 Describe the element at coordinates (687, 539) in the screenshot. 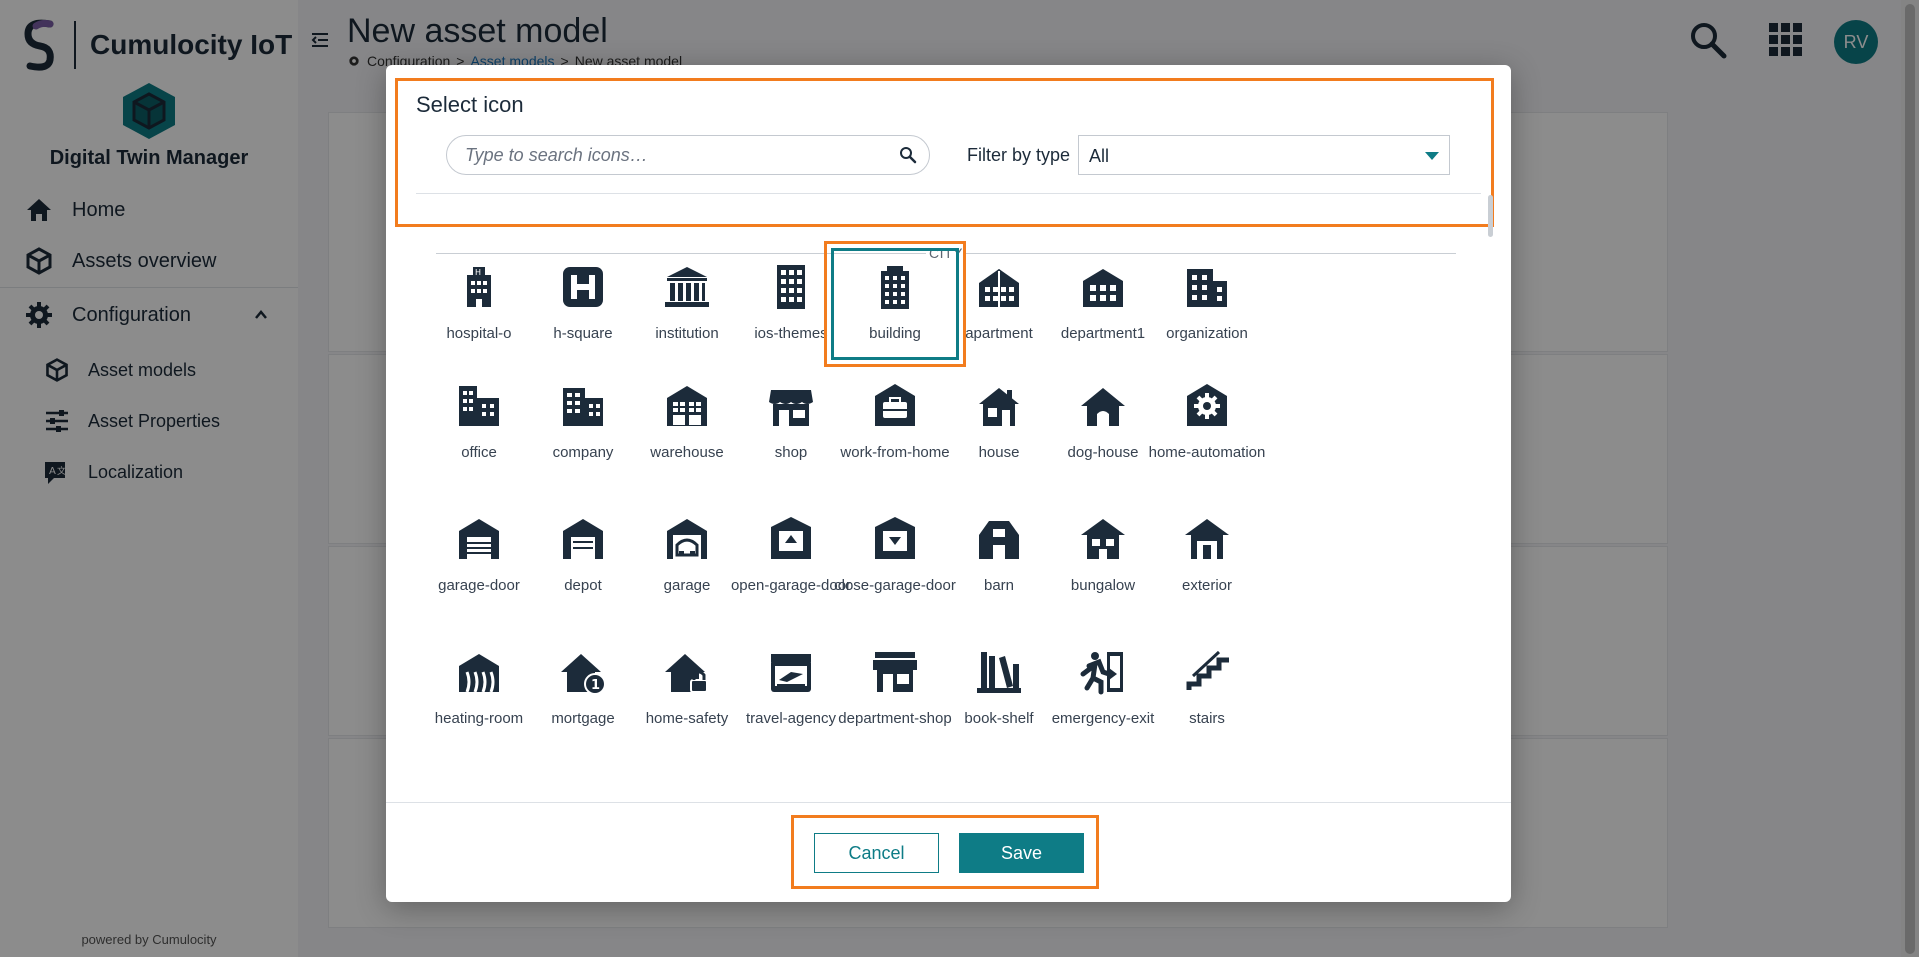

I see `garage-icon` at that location.